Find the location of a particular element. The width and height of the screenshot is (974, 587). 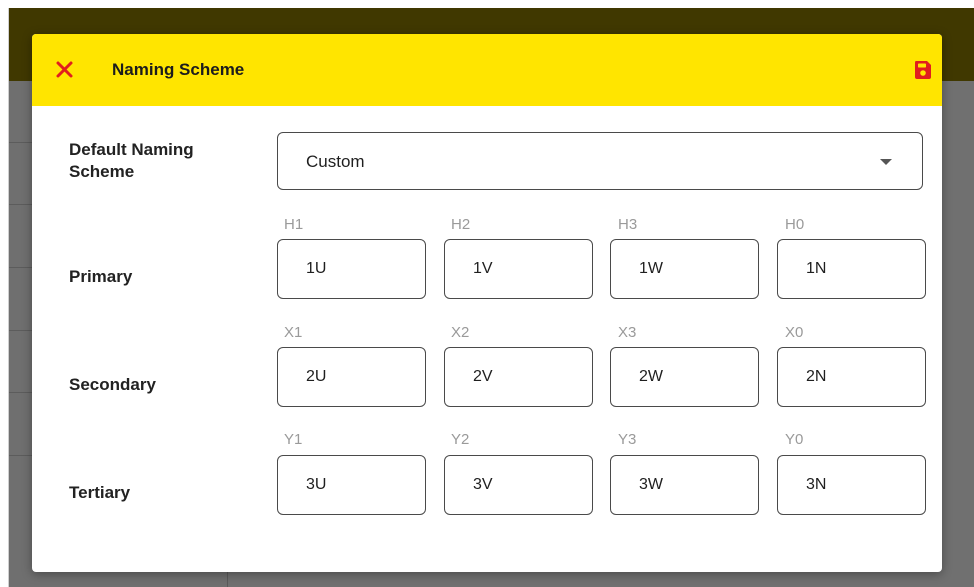

field-caption: H1 is located at coordinates (294, 224).